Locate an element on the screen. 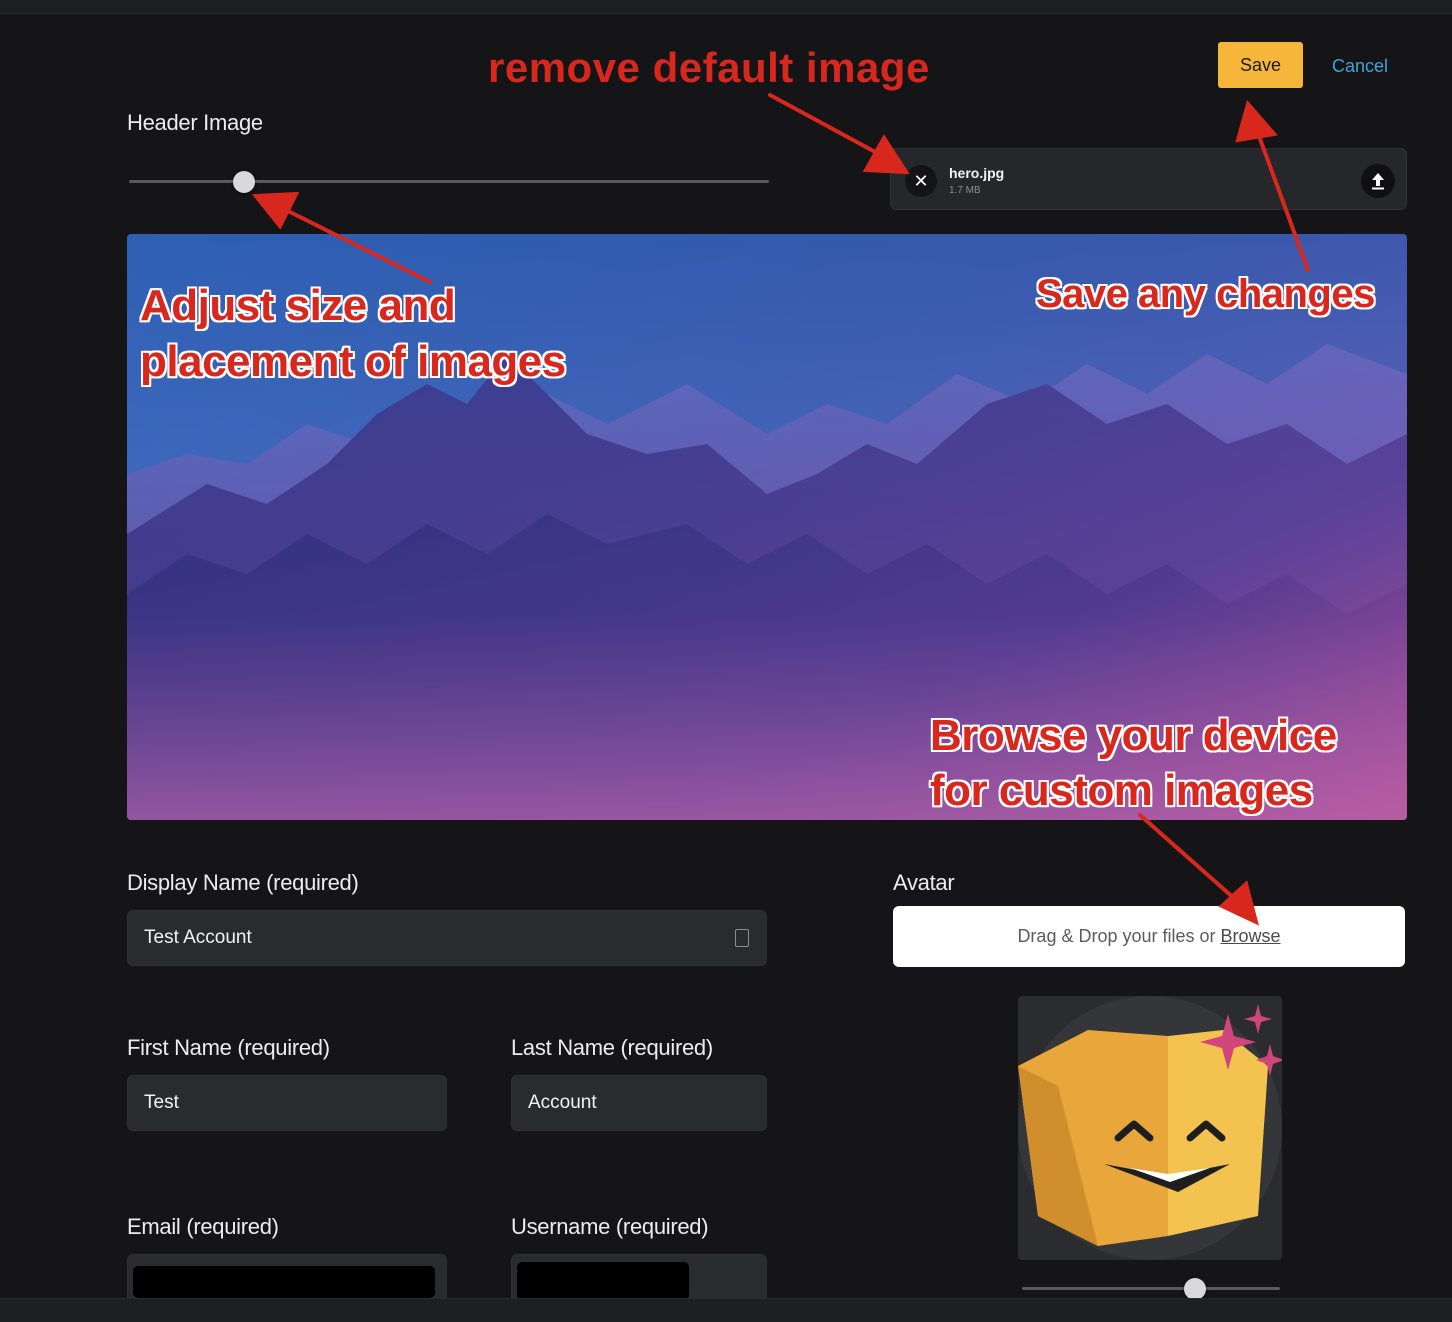  avatar-preview is located at coordinates (1150, 1128).